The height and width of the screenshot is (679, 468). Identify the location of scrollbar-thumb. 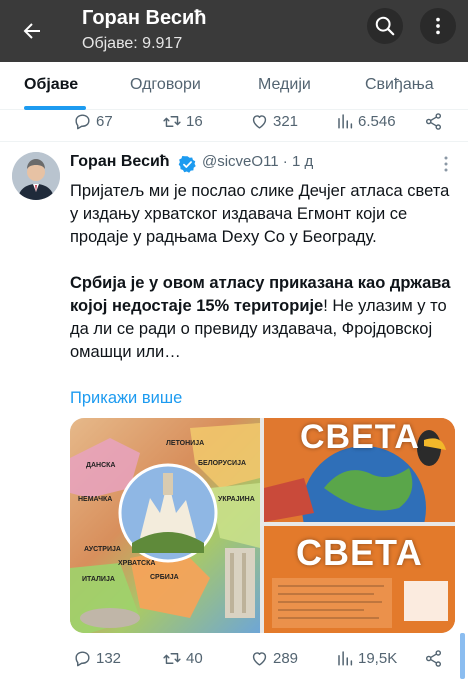
(462, 656).